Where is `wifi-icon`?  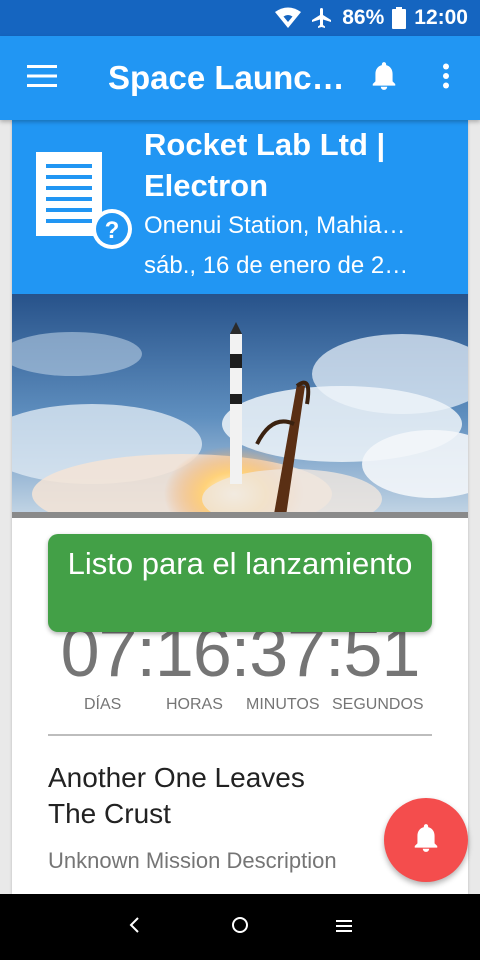 wifi-icon is located at coordinates (288, 18).